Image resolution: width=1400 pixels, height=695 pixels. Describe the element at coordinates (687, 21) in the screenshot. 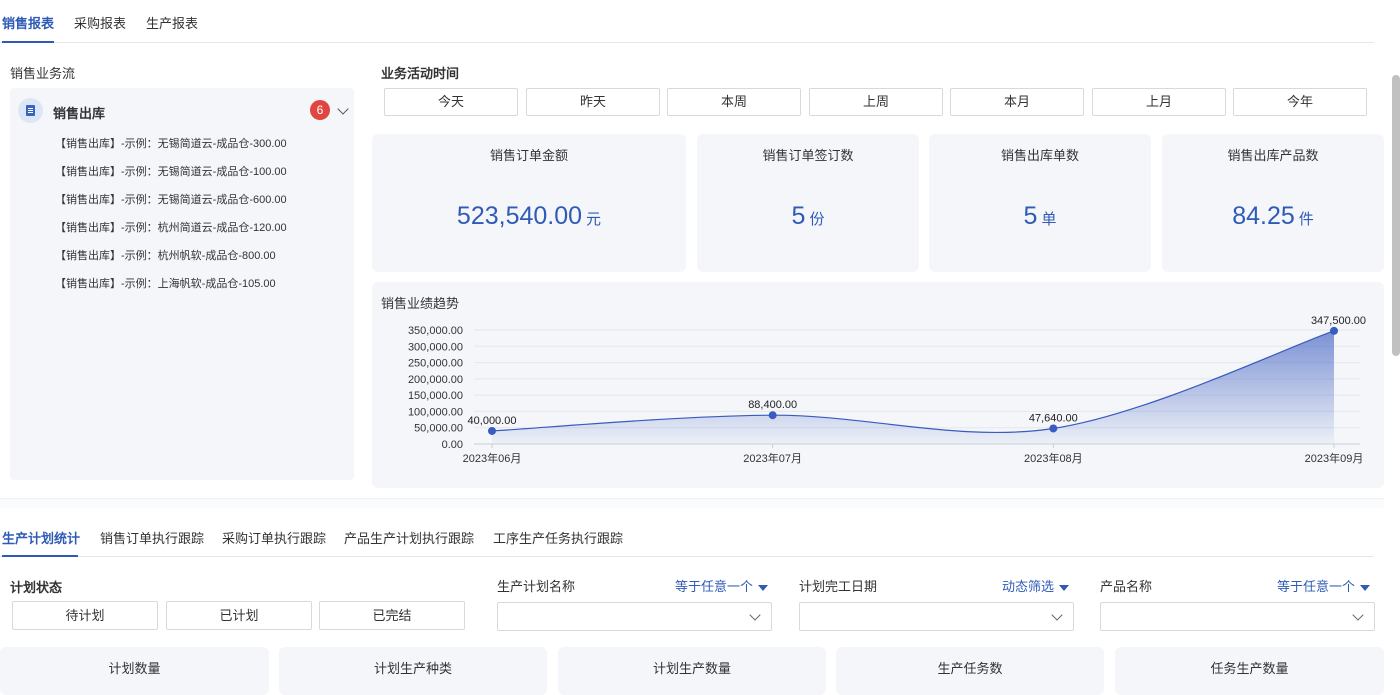

I see `report-tabs: 销售报表 采购报表 生产报表` at that location.